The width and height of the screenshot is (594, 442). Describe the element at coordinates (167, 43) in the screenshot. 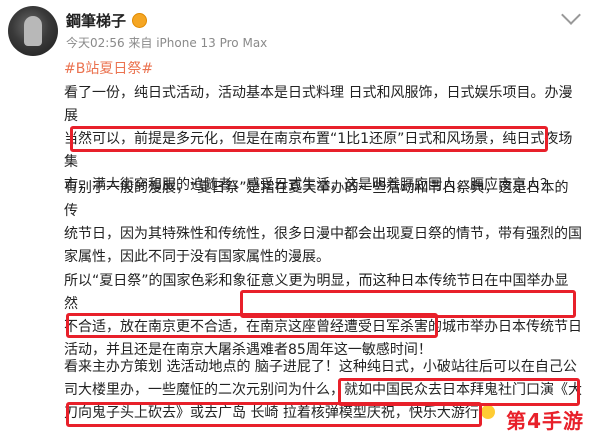

I see `post-meta: 今天02:56 来自 iPhone 13 Pro Max` at that location.